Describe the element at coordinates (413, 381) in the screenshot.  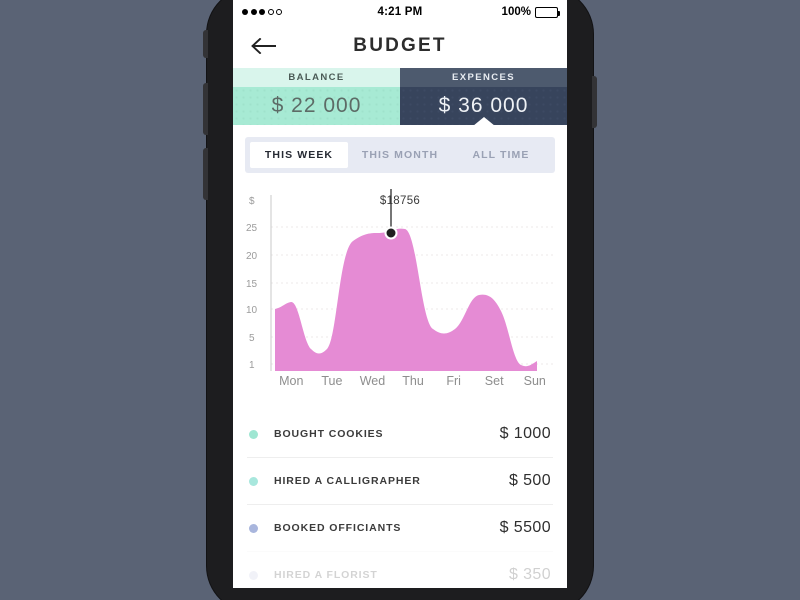
I see `x-label-thu: Thu` at that location.